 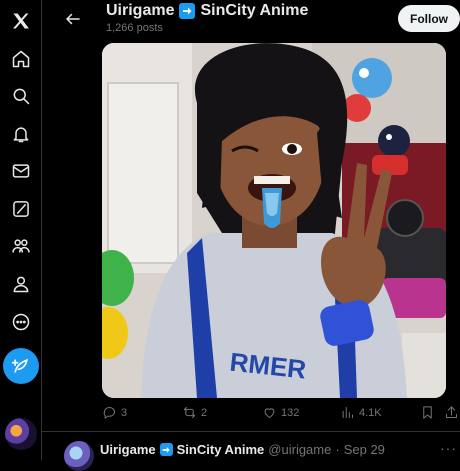 I want to click on share-button, so click(x=451, y=412).